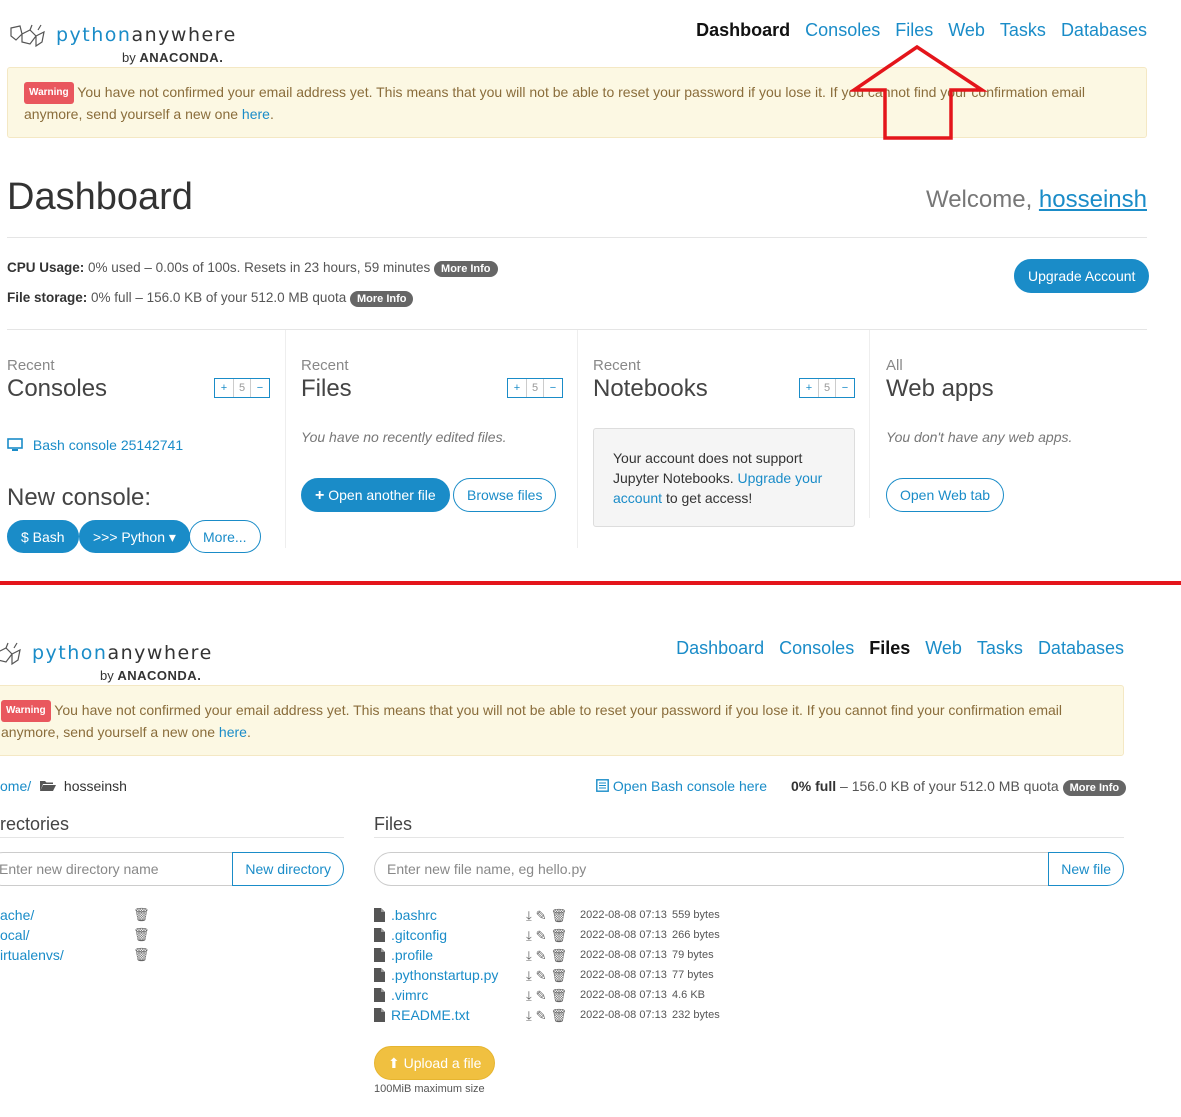 The height and width of the screenshot is (1117, 1181). Describe the element at coordinates (894, 365) in the screenshot. I see `webapps-subtitle: All` at that location.